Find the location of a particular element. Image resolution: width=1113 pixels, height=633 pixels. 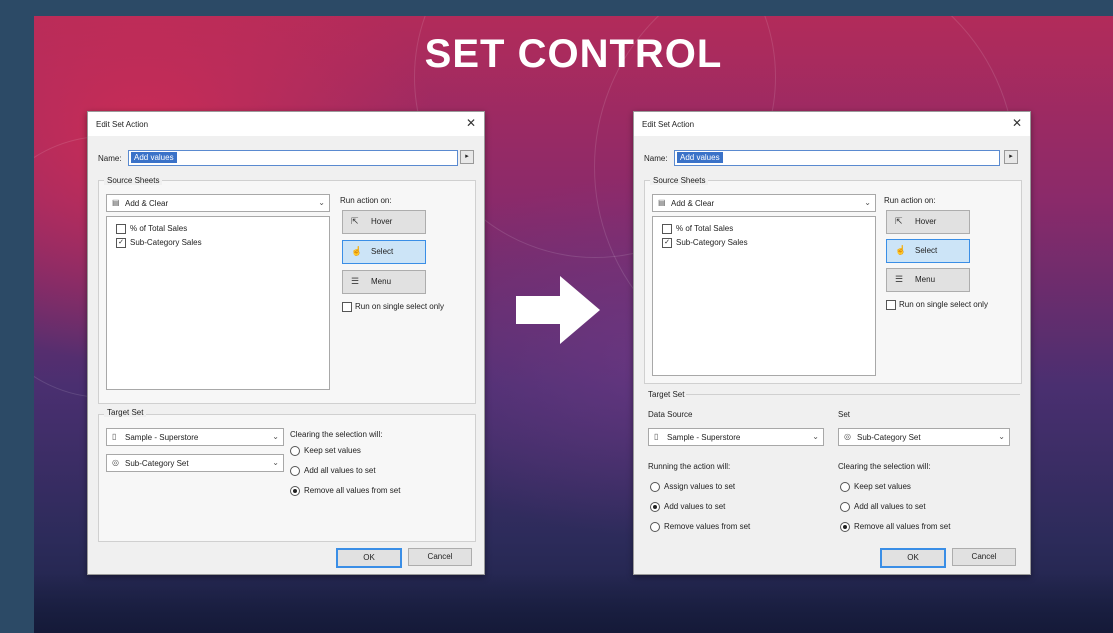

data-source-label: Data Source is located at coordinates (670, 414).